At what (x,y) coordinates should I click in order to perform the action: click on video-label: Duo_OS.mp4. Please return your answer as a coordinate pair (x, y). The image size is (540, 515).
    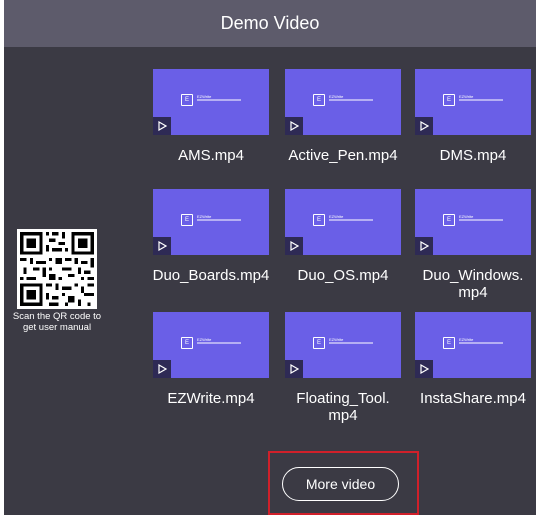
    Looking at the image, I should click on (343, 275).